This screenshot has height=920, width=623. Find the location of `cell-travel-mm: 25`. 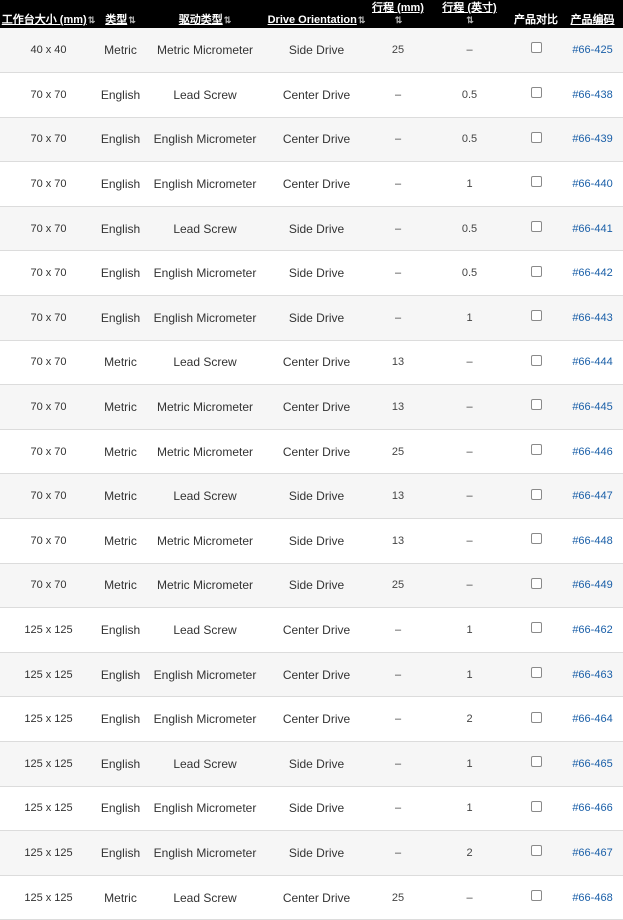

cell-travel-mm: 25 is located at coordinates (398, 897).